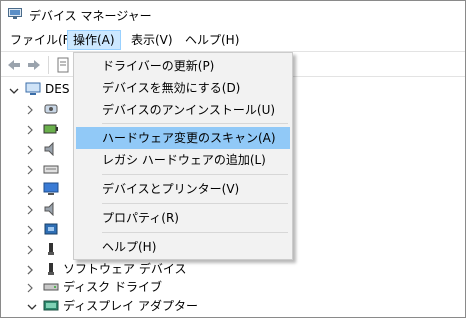 The image size is (466, 318). Describe the element at coordinates (112, 287) in the screenshot. I see `tree-category-label: ディスク ドライブ` at that location.